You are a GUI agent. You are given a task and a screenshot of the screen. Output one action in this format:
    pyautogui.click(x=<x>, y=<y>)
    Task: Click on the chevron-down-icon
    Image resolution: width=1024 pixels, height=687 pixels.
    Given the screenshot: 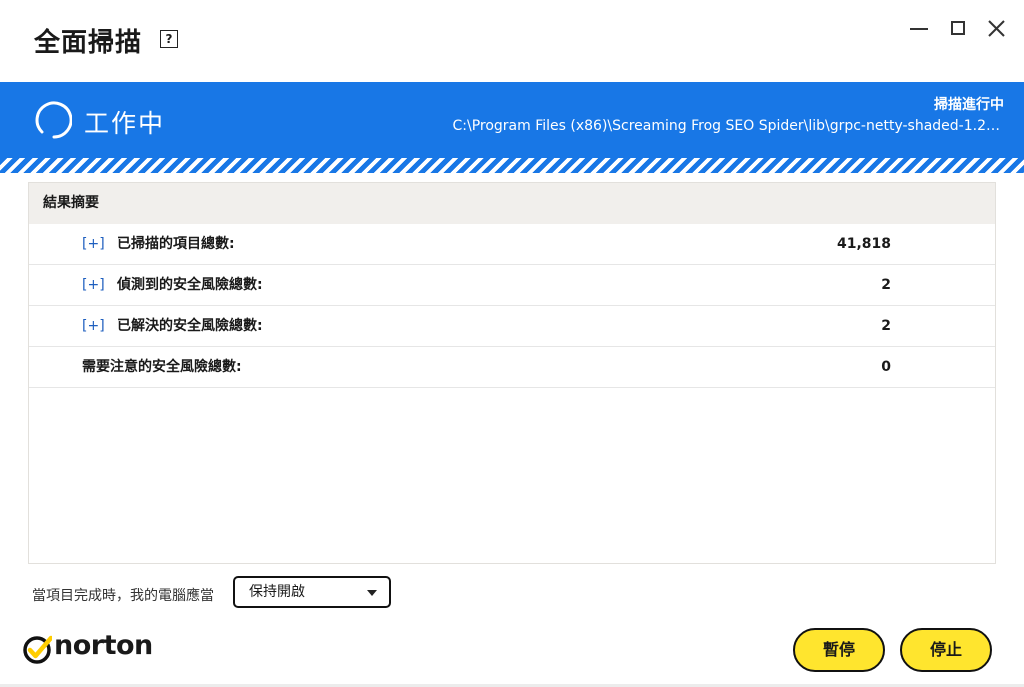 What is the action you would take?
    pyautogui.click(x=372, y=593)
    